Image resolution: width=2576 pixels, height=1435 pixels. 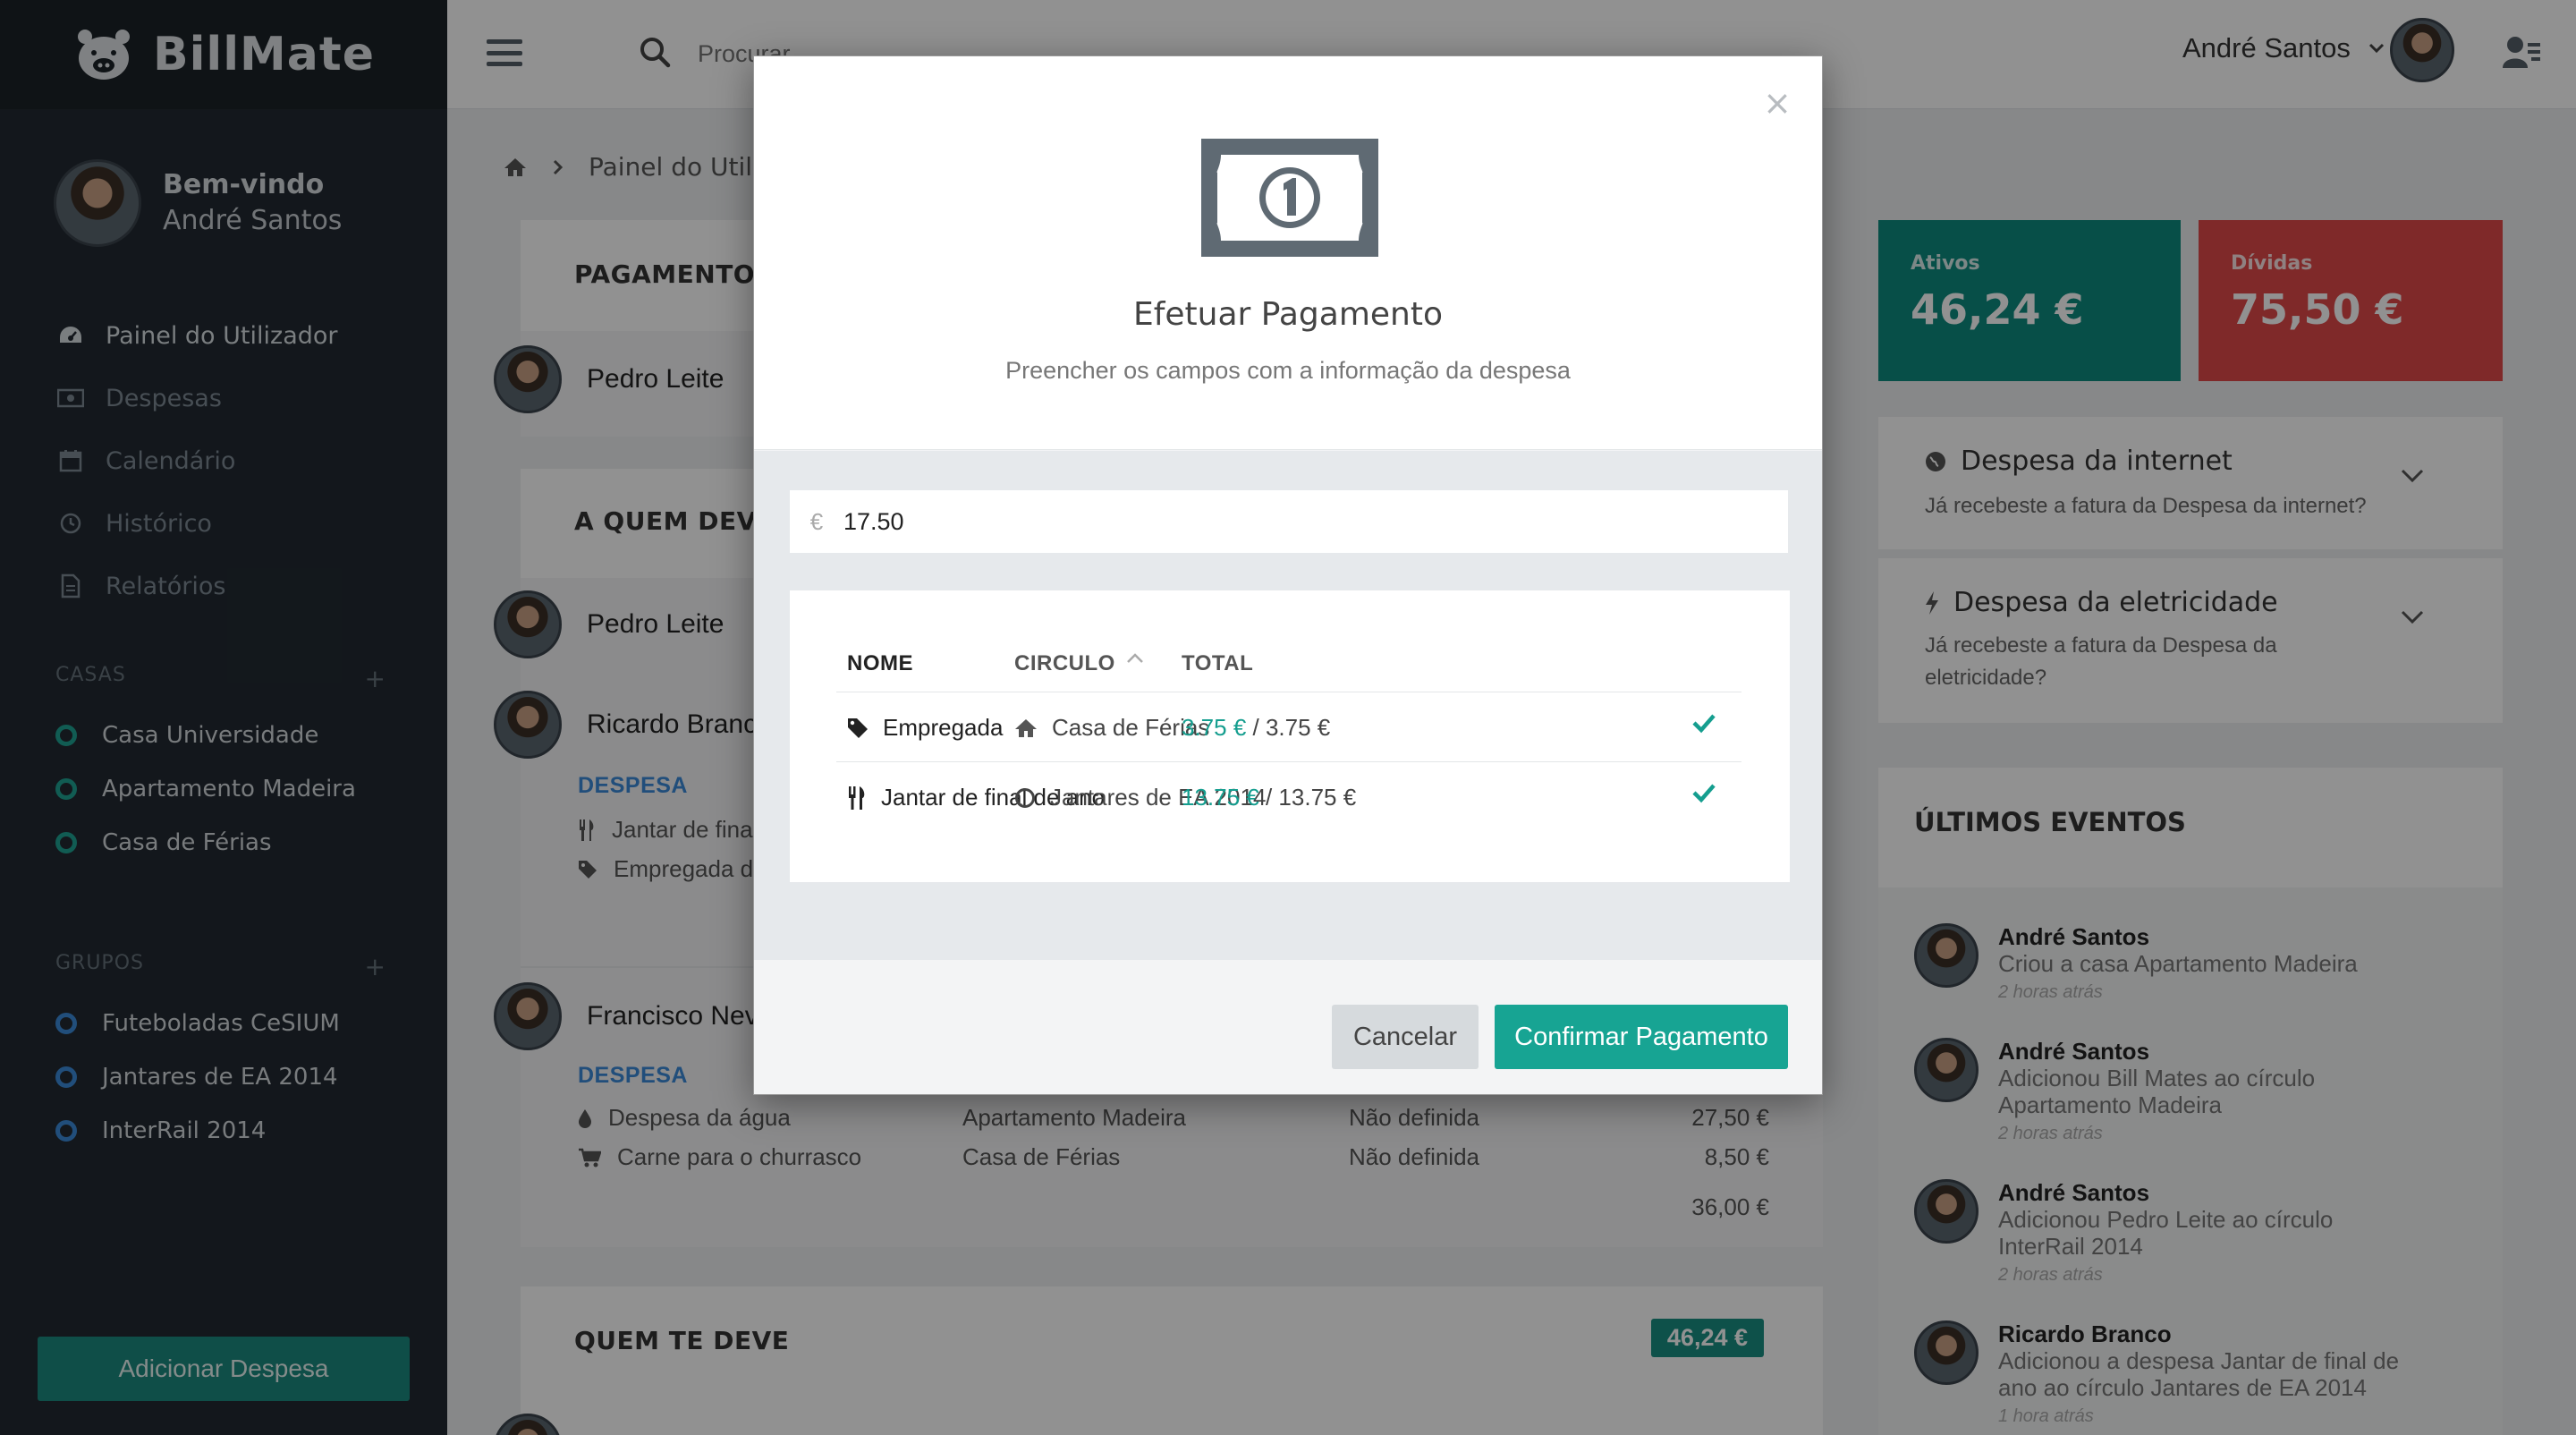 What do you see at coordinates (1214, 727) in the screenshot?
I see `row-paid: 3.75 €` at bounding box center [1214, 727].